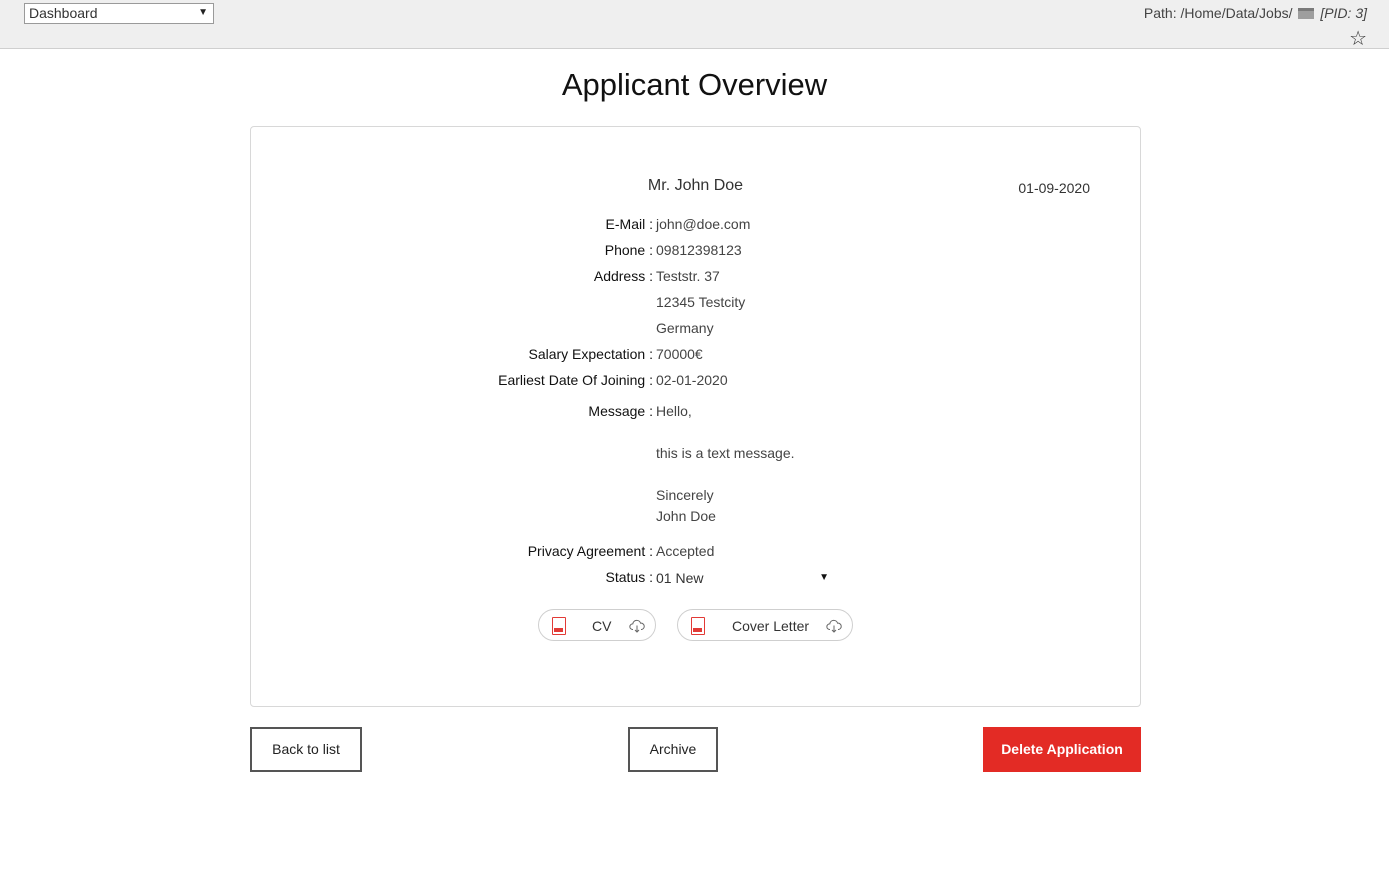 This screenshot has height=891, width=1389. What do you see at coordinates (620, 411) in the screenshot?
I see `message-label: Message :` at bounding box center [620, 411].